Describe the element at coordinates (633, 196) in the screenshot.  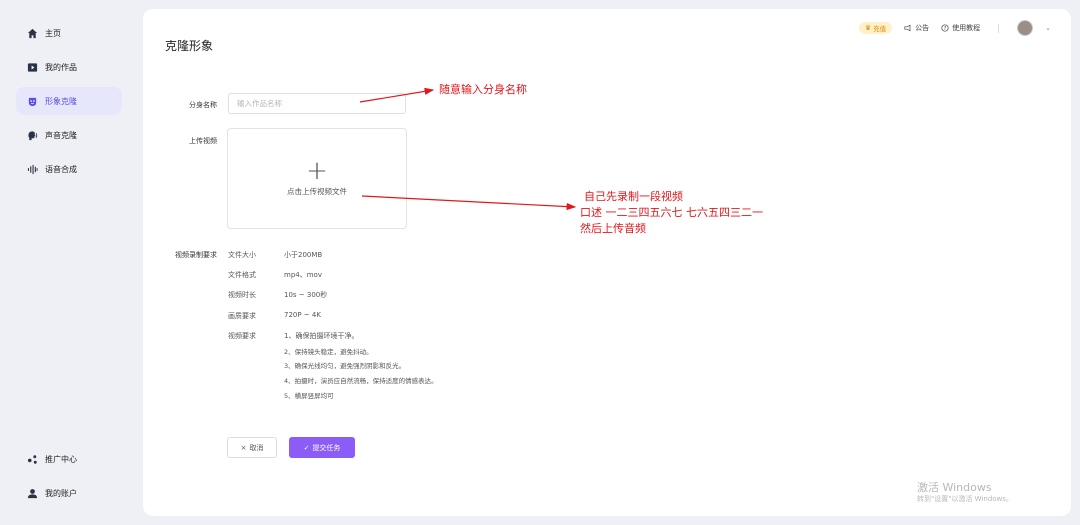
I see `upload-tip-line-1: 自己先录制一段视频` at that location.